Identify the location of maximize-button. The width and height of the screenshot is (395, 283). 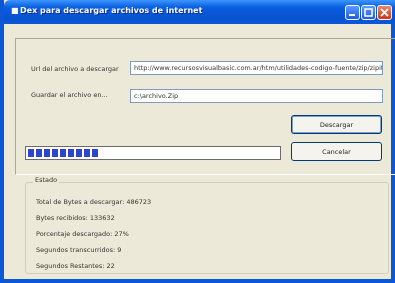
(368, 12).